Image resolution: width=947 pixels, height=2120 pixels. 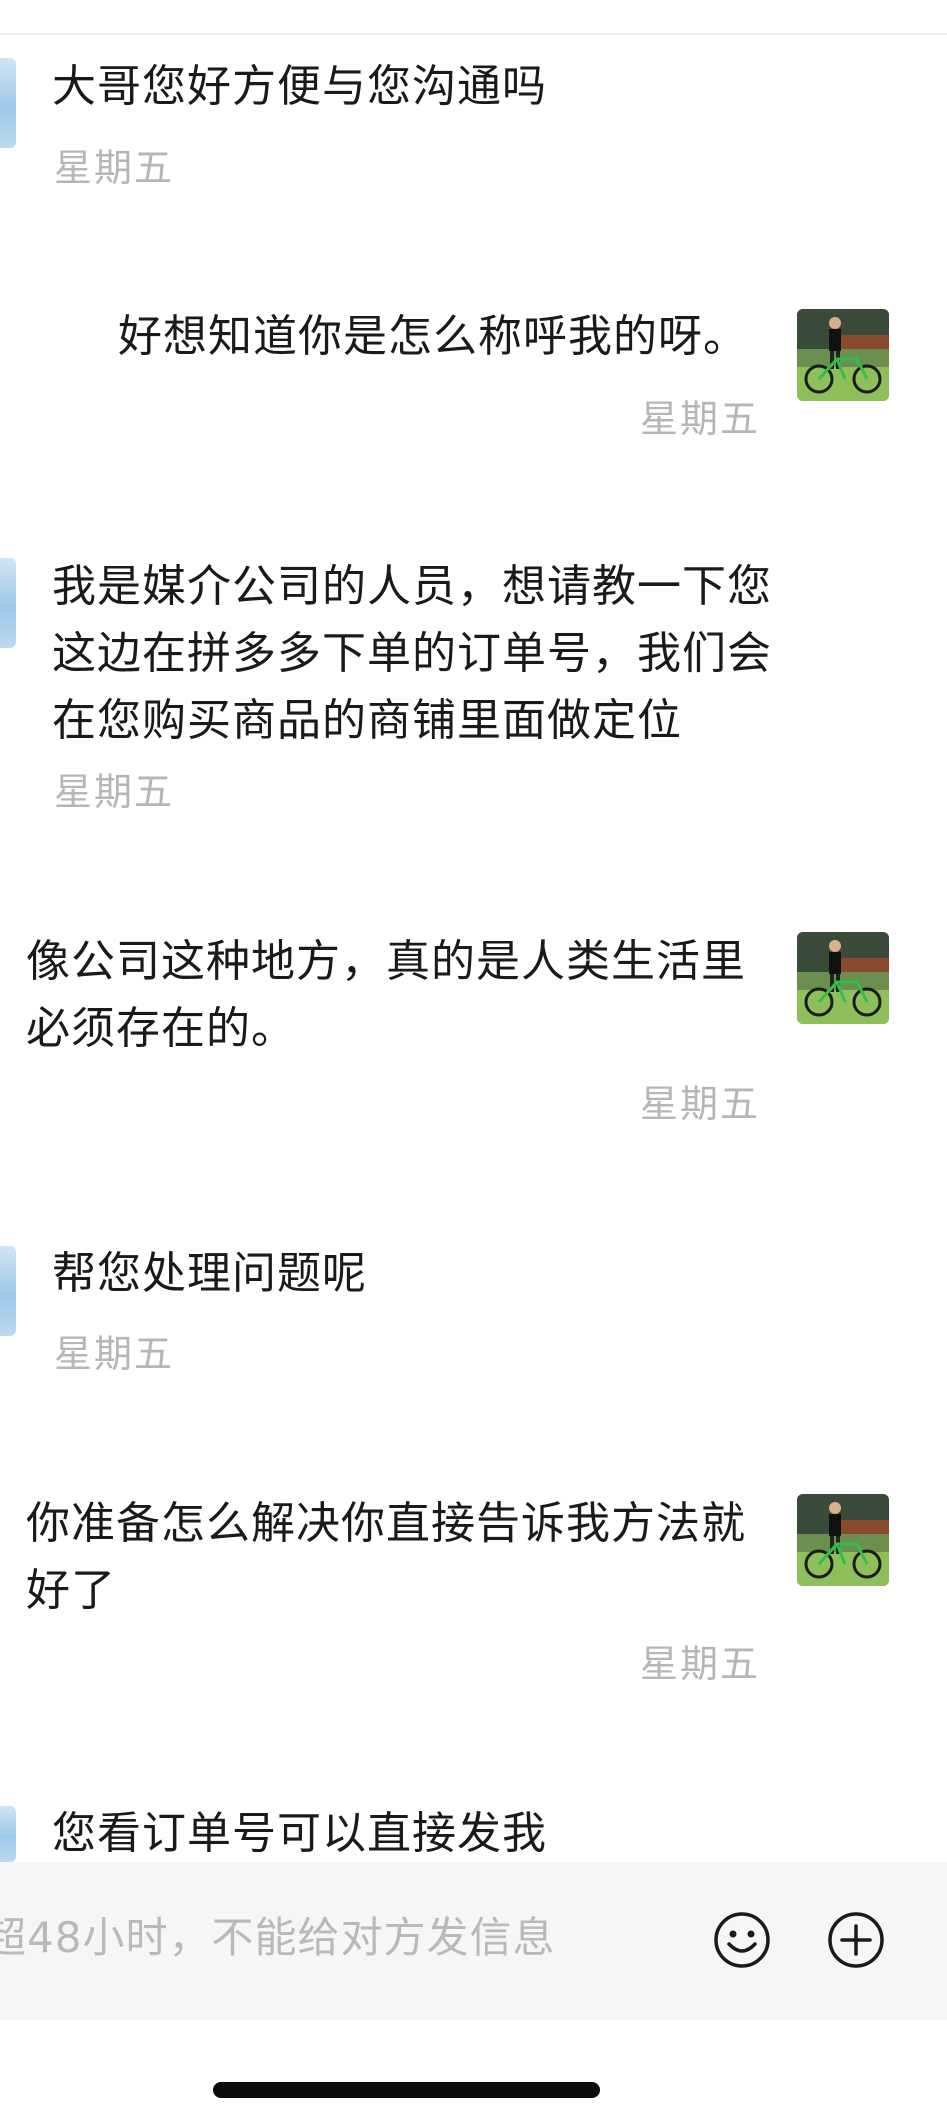 What do you see at coordinates (299, 1833) in the screenshot?
I see `message-text: 您看订单号可以直接发我` at bounding box center [299, 1833].